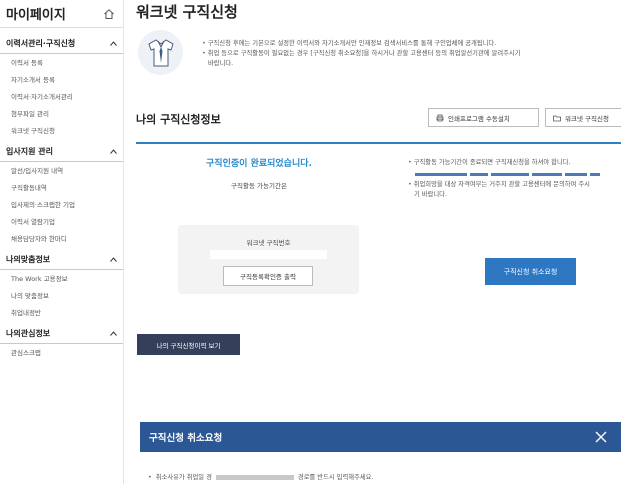  What do you see at coordinates (36, 15) in the screenshot?
I see `sidebar-title: 마이페이지` at bounding box center [36, 15].